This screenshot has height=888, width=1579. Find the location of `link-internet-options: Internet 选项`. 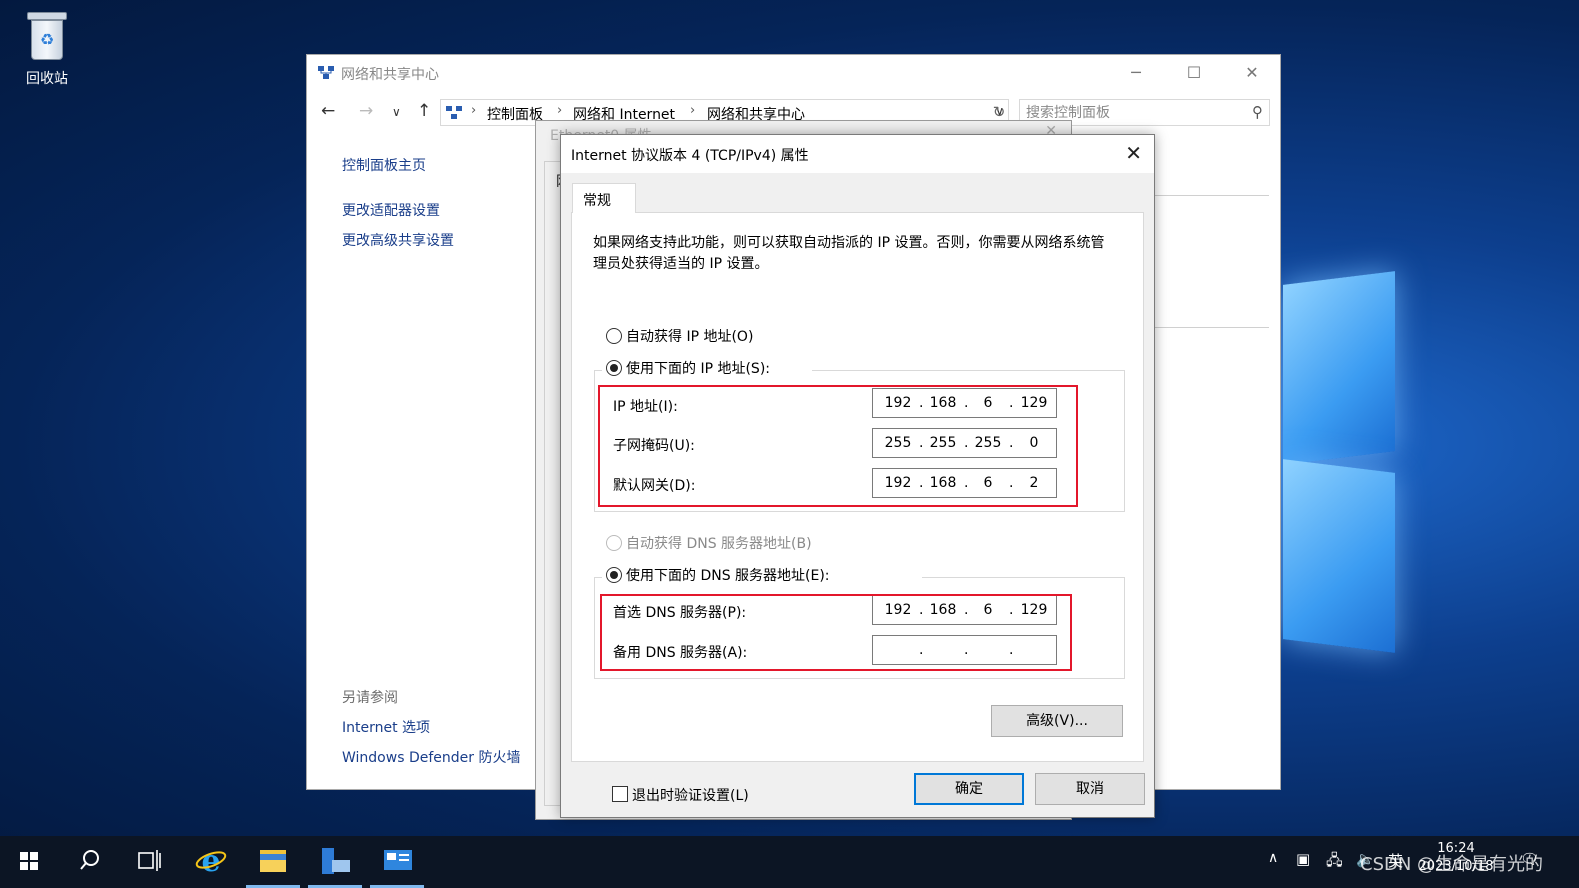

link-internet-options: Internet 选项 is located at coordinates (386, 727).